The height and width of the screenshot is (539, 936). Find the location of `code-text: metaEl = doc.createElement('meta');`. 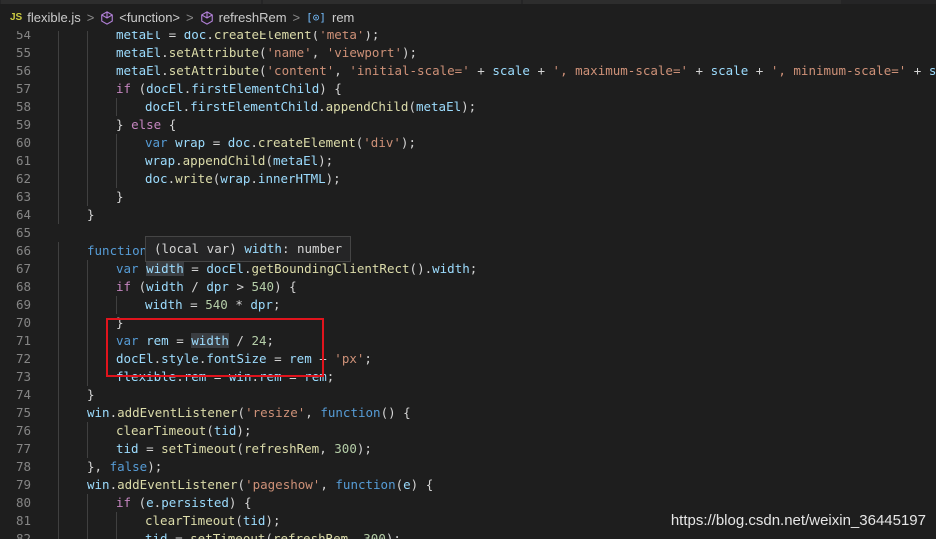

code-text: metaEl = doc.createElement('meta'); is located at coordinates (247, 37).